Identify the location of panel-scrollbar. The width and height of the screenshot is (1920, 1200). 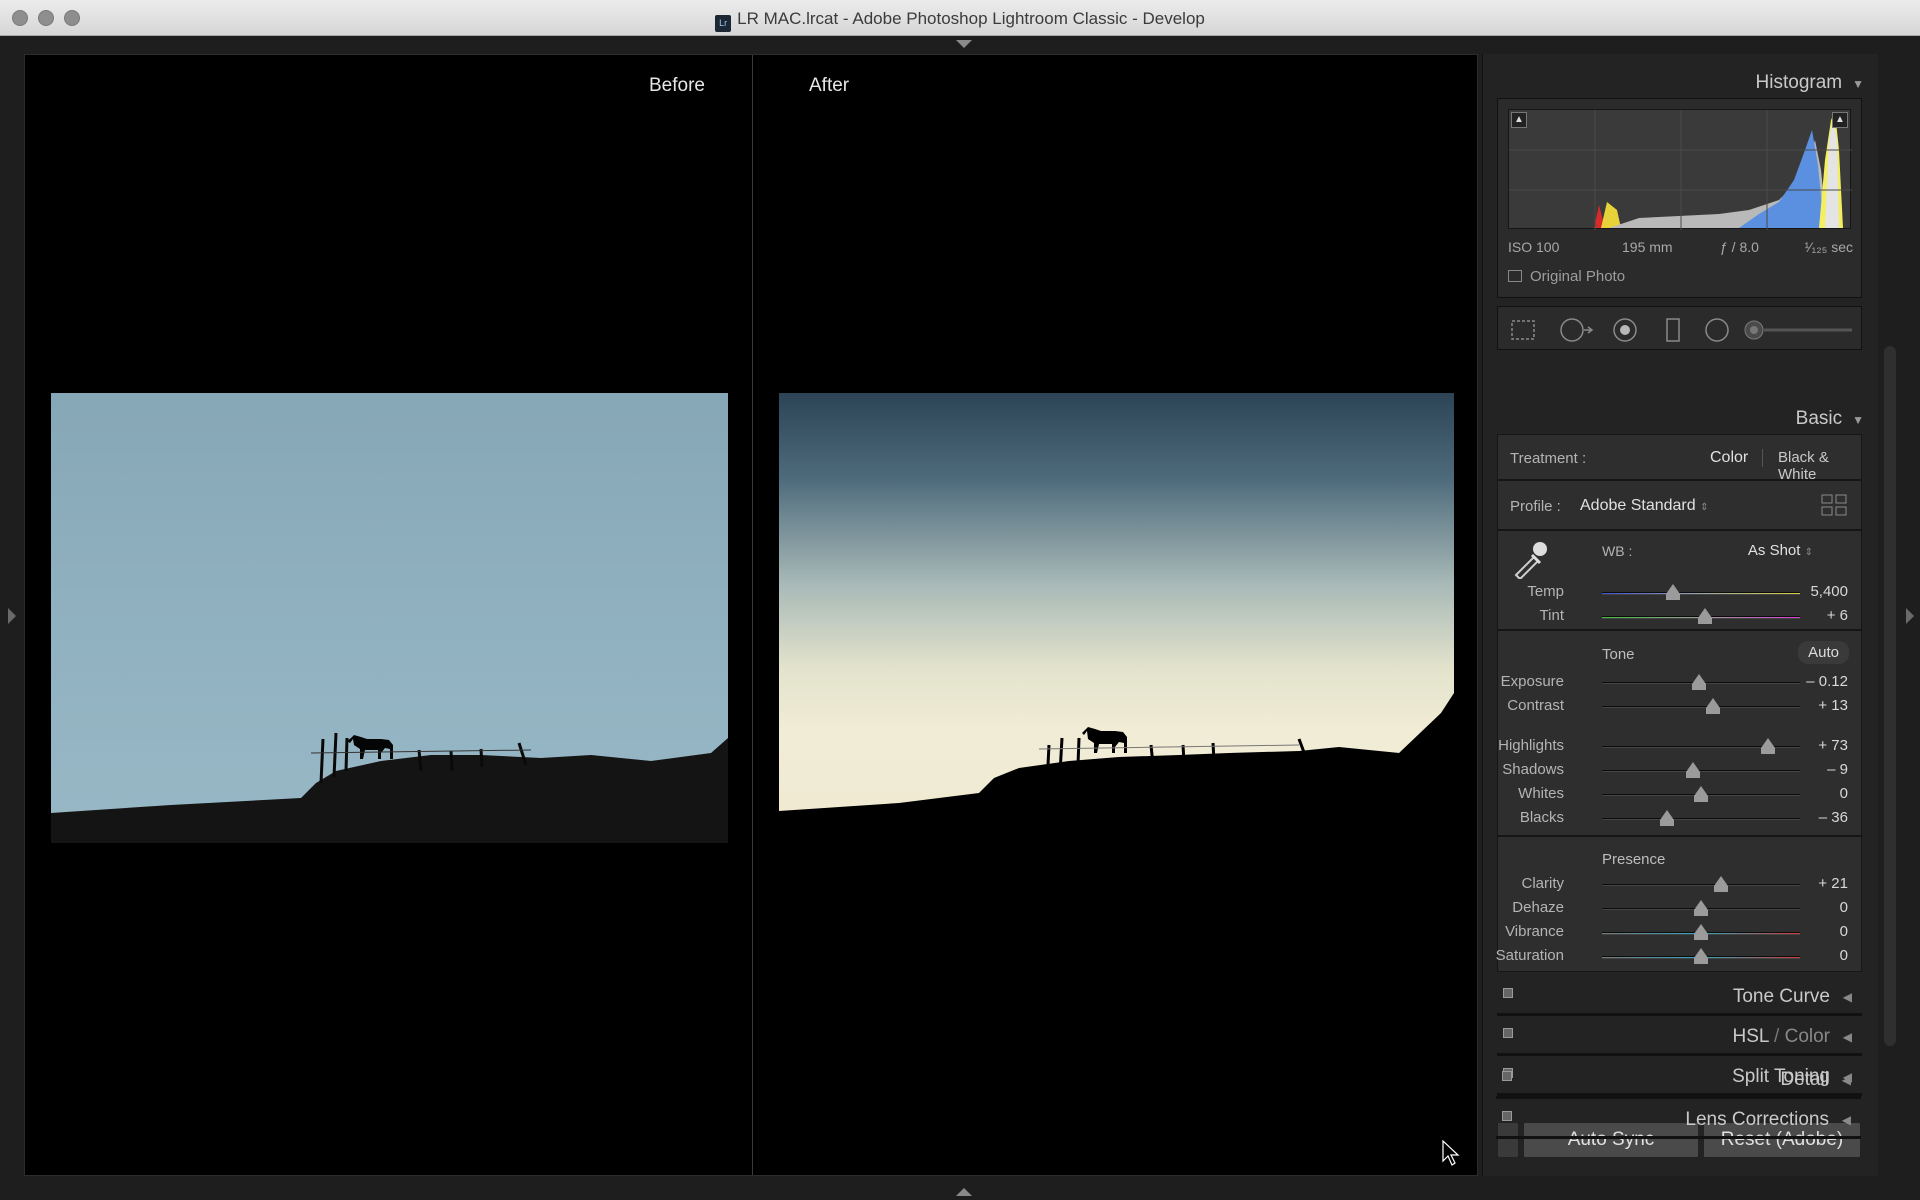
(1890, 696).